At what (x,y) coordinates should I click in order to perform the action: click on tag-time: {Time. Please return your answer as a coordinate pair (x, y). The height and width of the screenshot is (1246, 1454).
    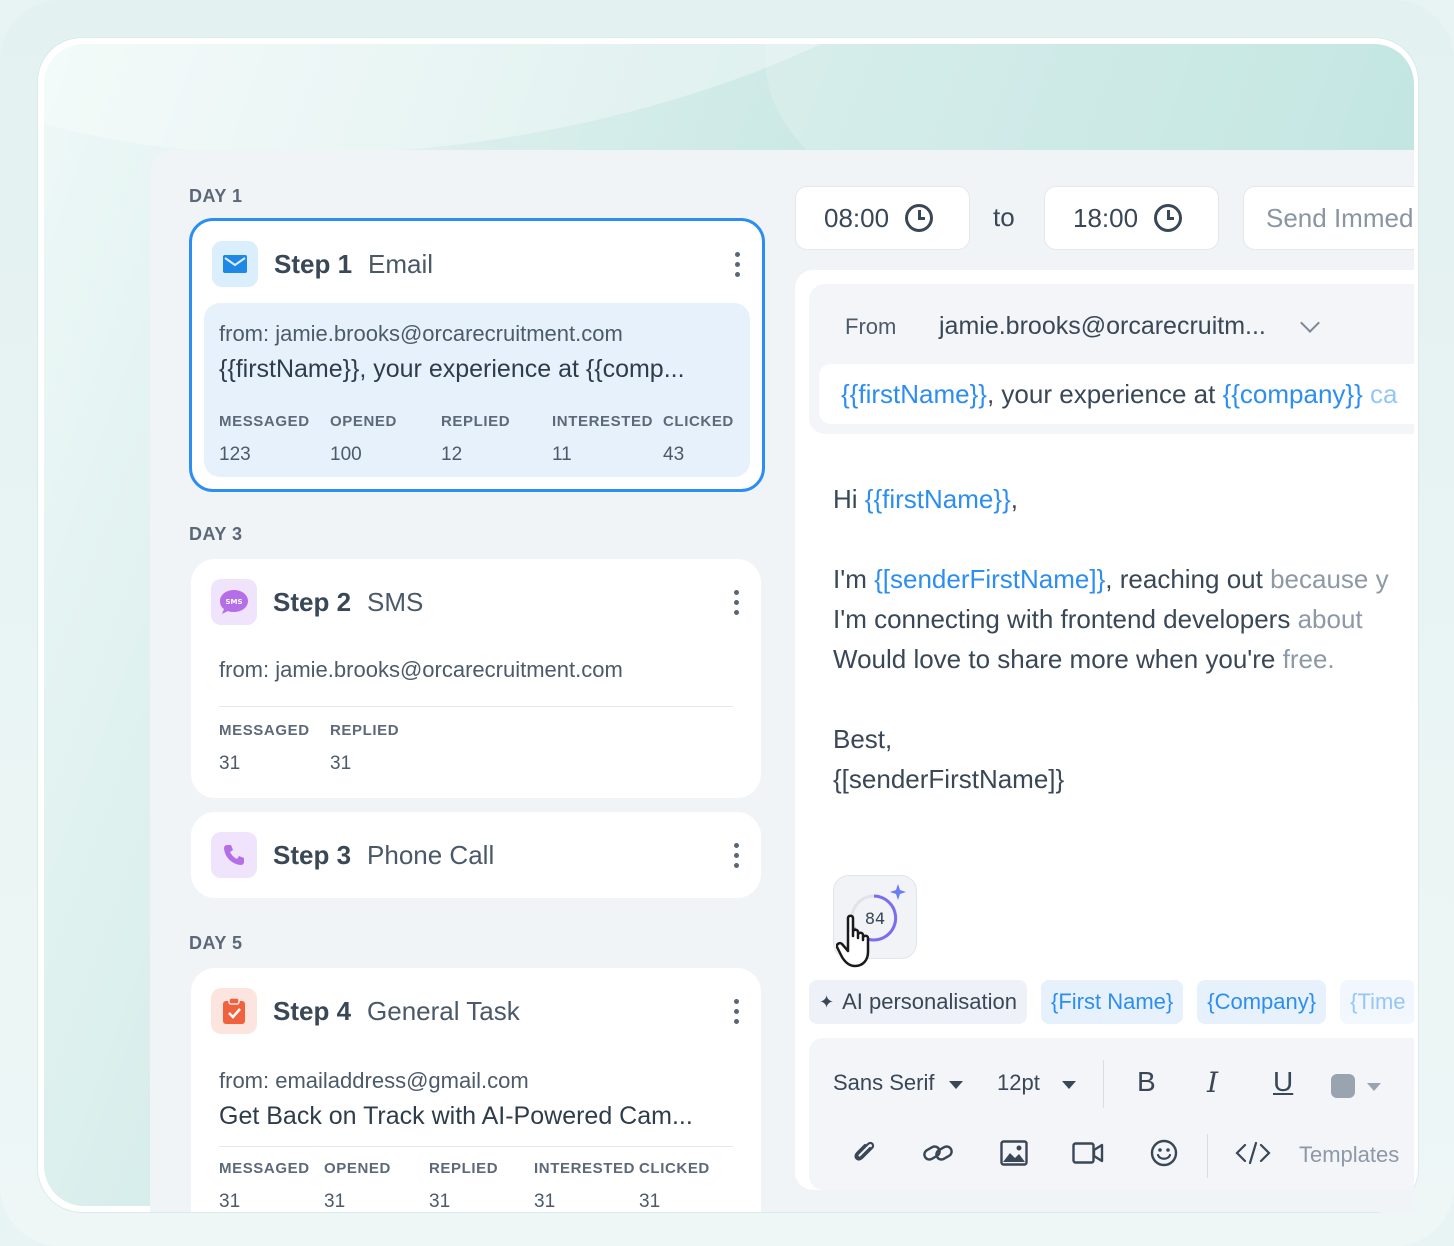
    Looking at the image, I should click on (1377, 1002).